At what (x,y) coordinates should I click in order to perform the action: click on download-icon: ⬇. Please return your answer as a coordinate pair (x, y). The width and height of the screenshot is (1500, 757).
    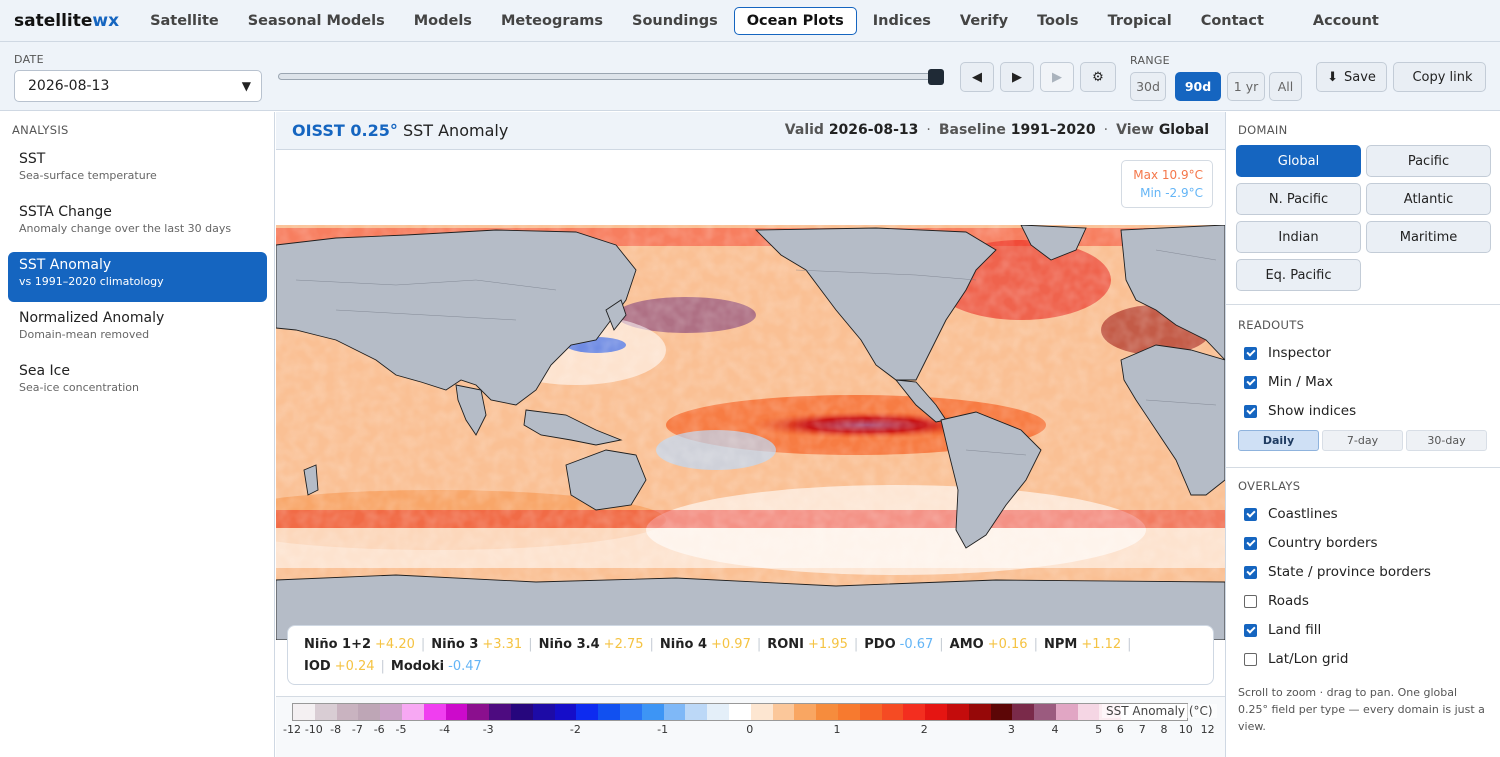
    Looking at the image, I should click on (1332, 77).